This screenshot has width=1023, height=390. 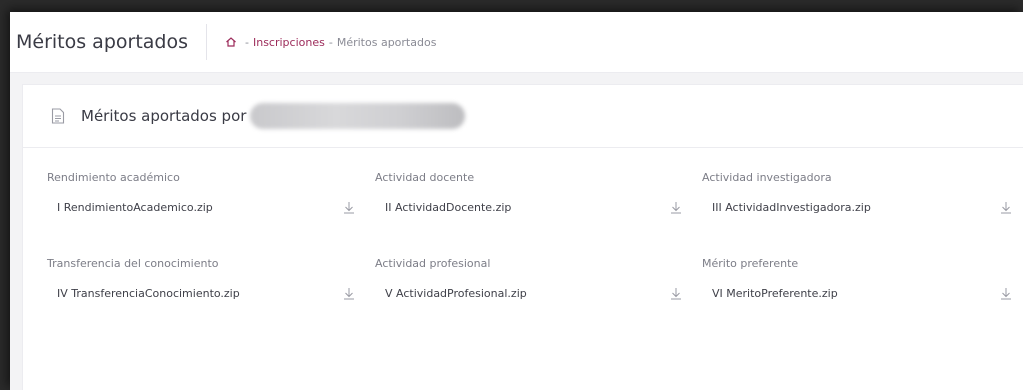 I want to click on redacted-name, so click(x=358, y=116).